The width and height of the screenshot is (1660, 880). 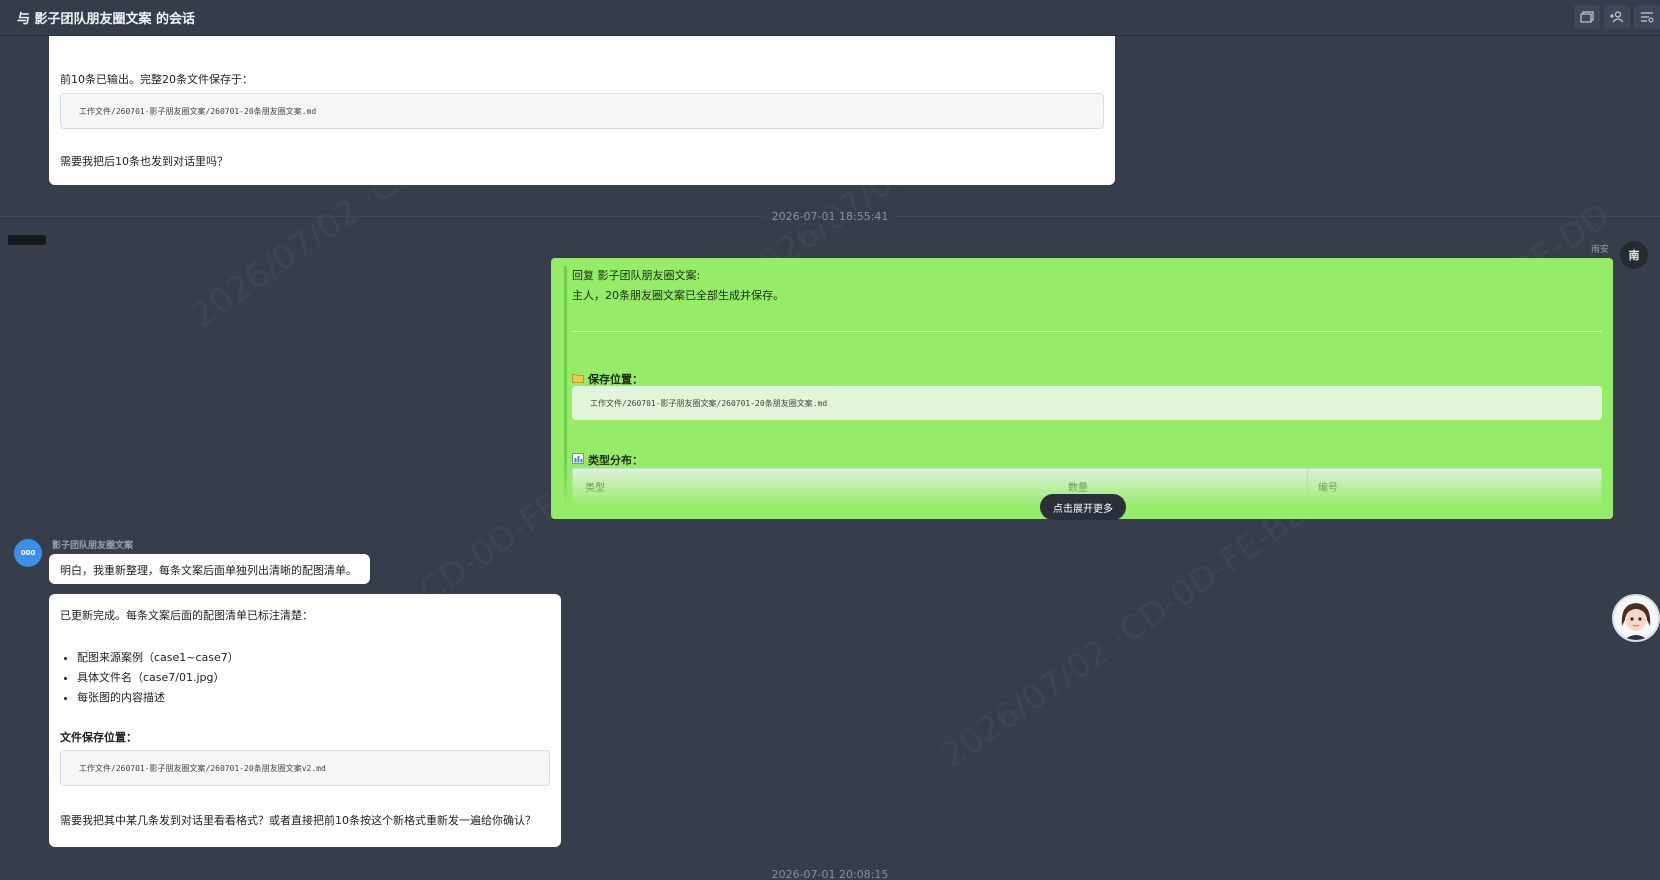 What do you see at coordinates (636, 275) in the screenshot?
I see `quote-header: 回复 影子团队朋友圈文案:` at bounding box center [636, 275].